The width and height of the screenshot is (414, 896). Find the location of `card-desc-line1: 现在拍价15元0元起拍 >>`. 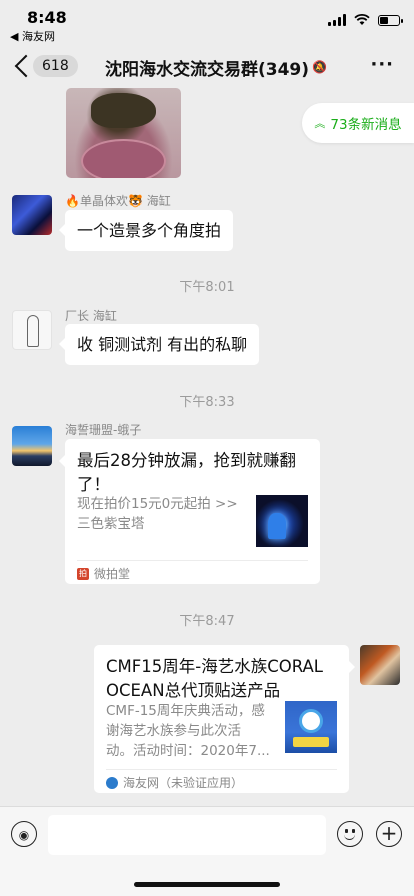

card-desc-line1: 现在拍价15元0元起拍 >> is located at coordinates (157, 504).